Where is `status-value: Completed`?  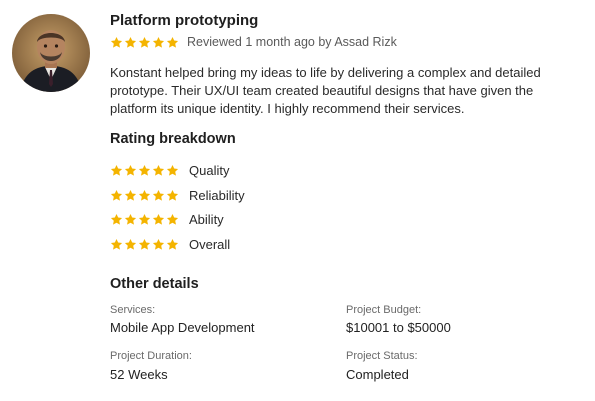
status-value: Completed is located at coordinates (377, 374).